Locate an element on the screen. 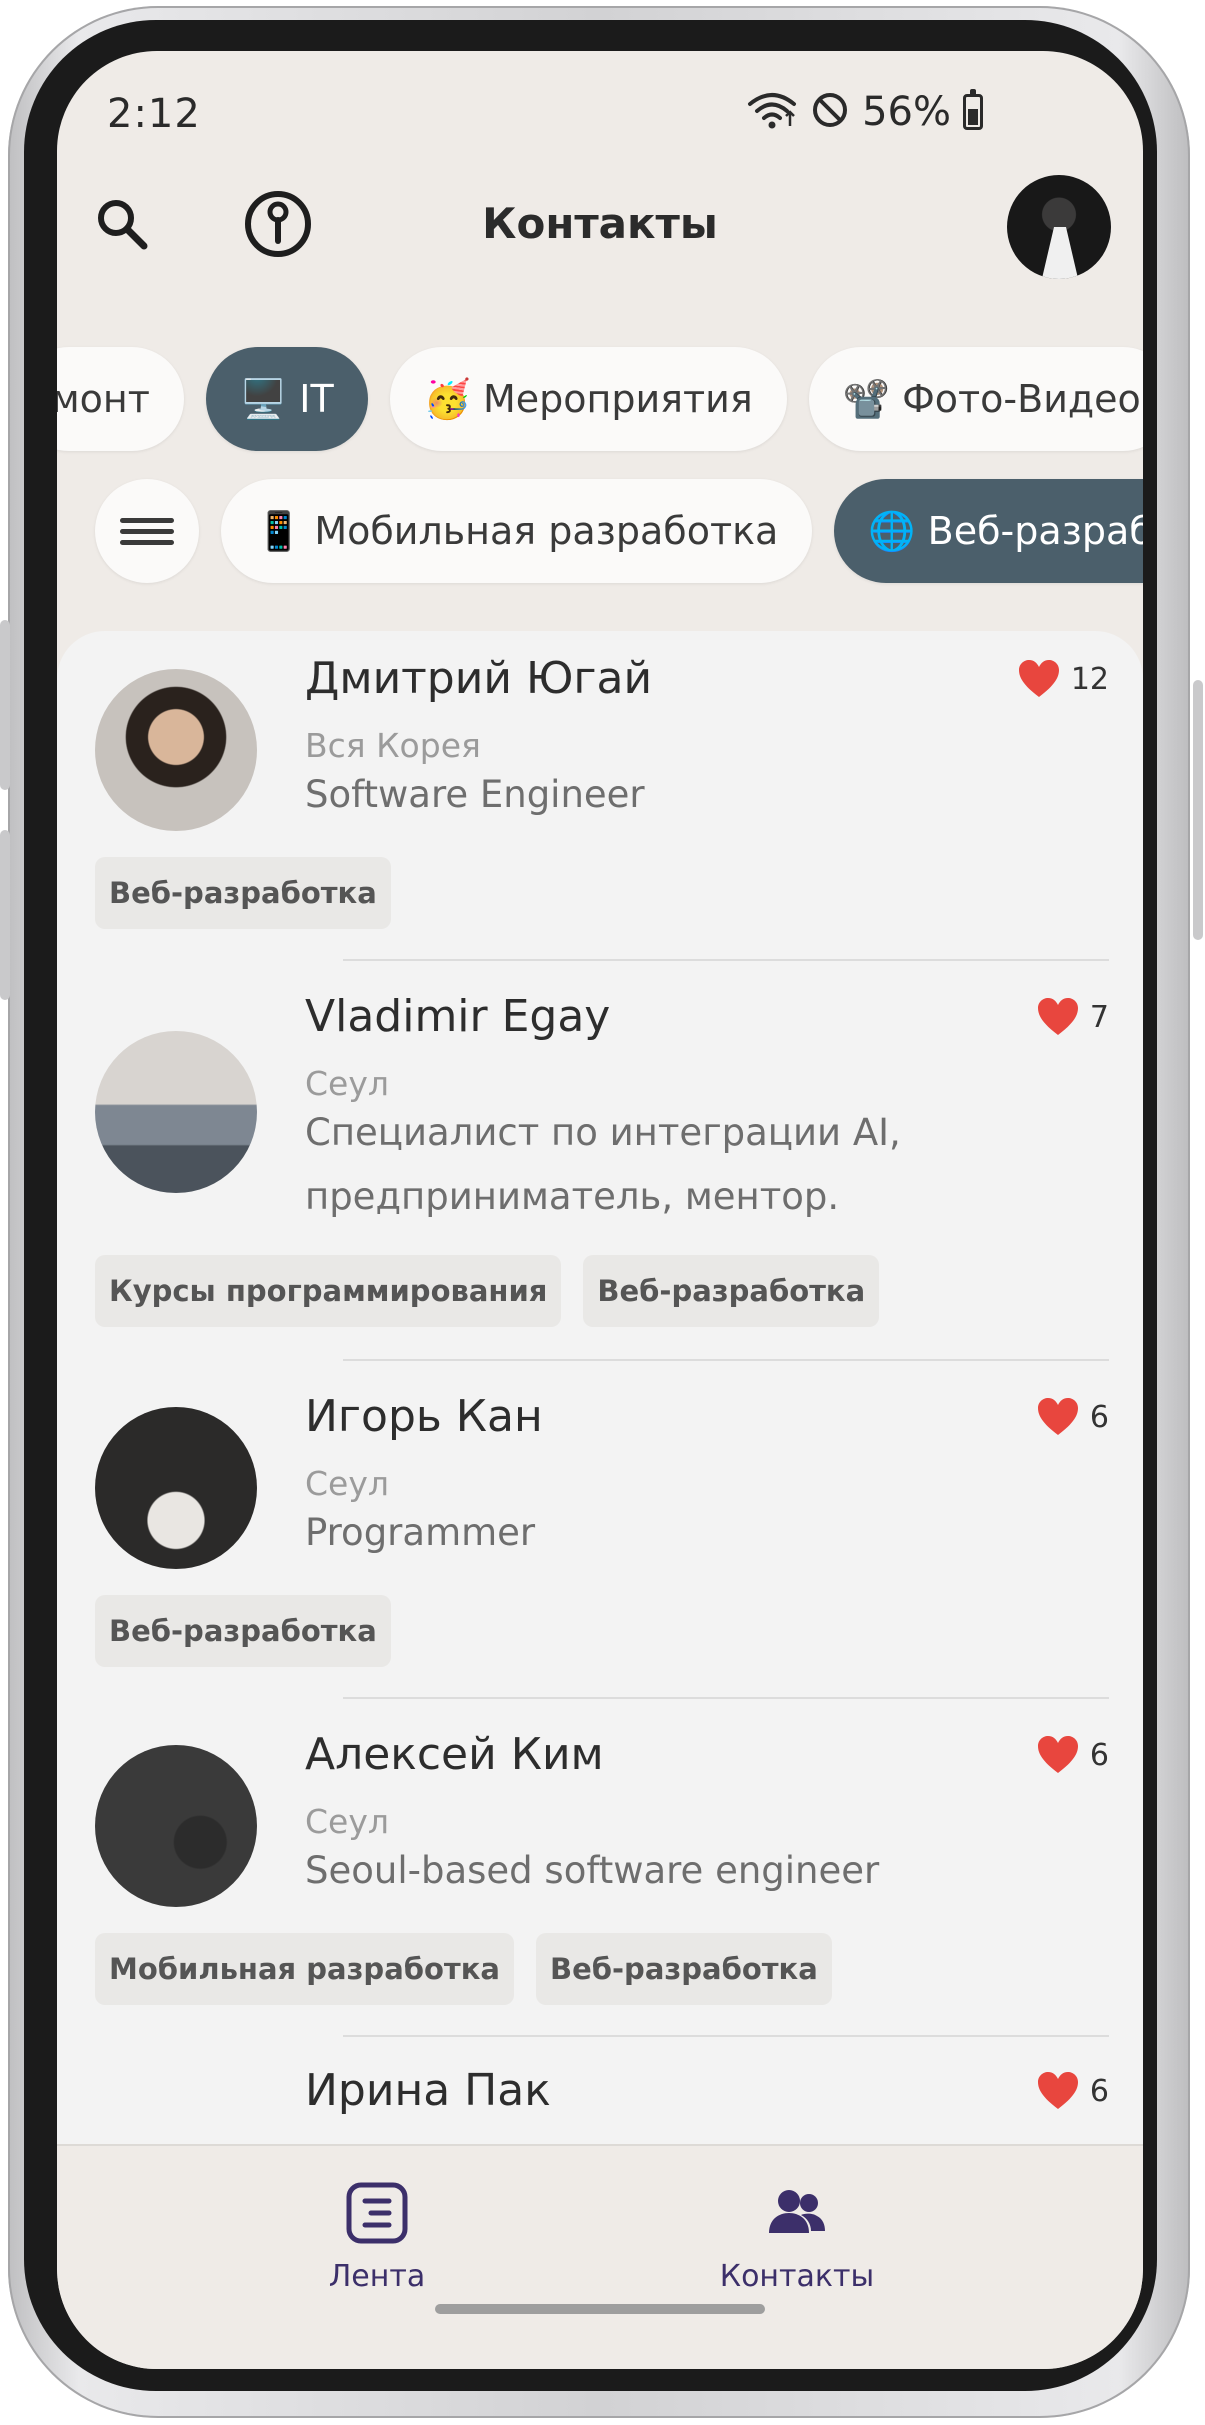  tag-list: Мобильная разработка Веб-разработка is located at coordinates (463, 1969).